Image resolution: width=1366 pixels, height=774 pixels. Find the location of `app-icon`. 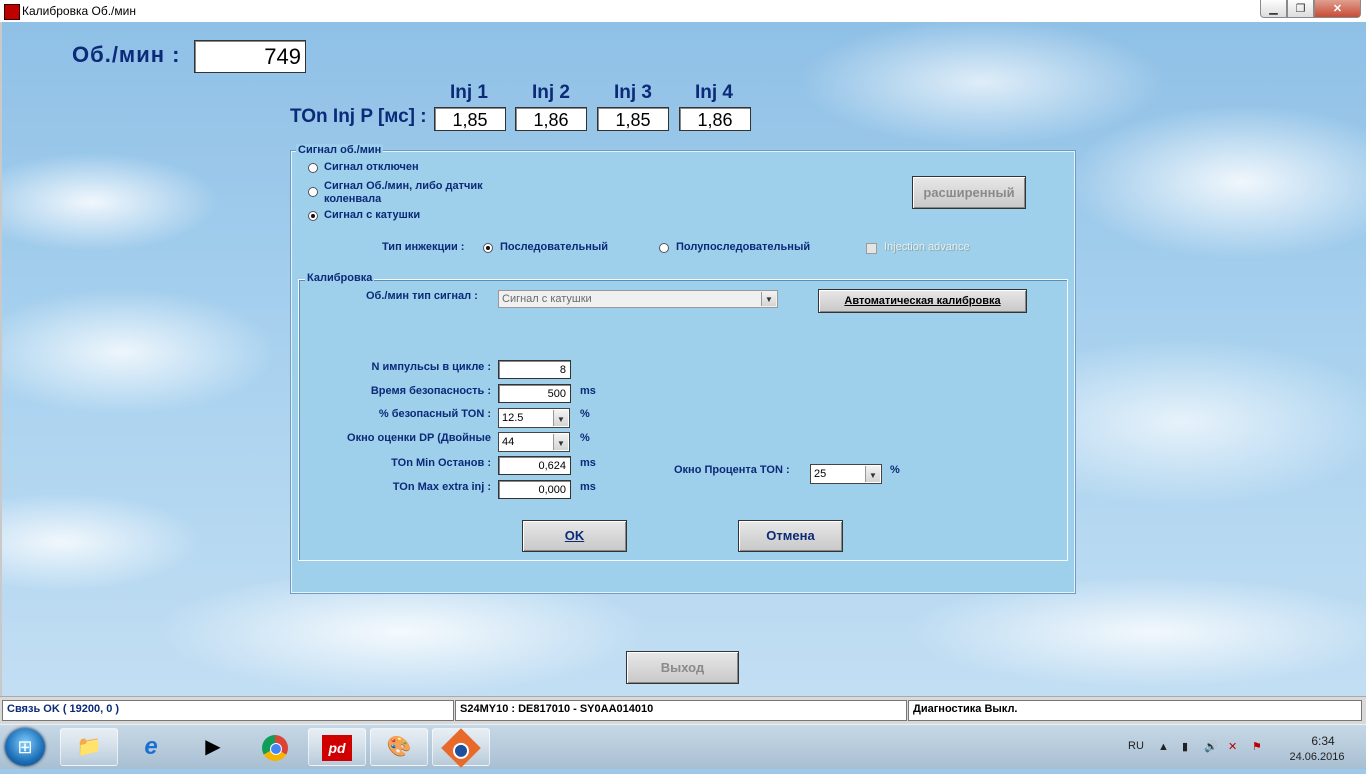

app-icon is located at coordinates (12, 12).